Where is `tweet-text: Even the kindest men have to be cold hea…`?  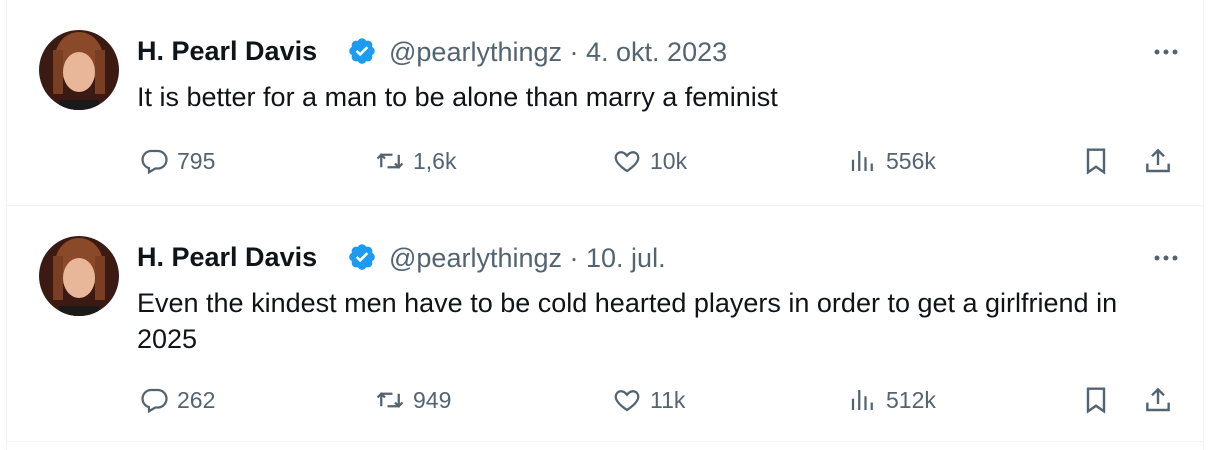
tweet-text: Even the kindest men have to be cold hea… is located at coordinates (627, 321).